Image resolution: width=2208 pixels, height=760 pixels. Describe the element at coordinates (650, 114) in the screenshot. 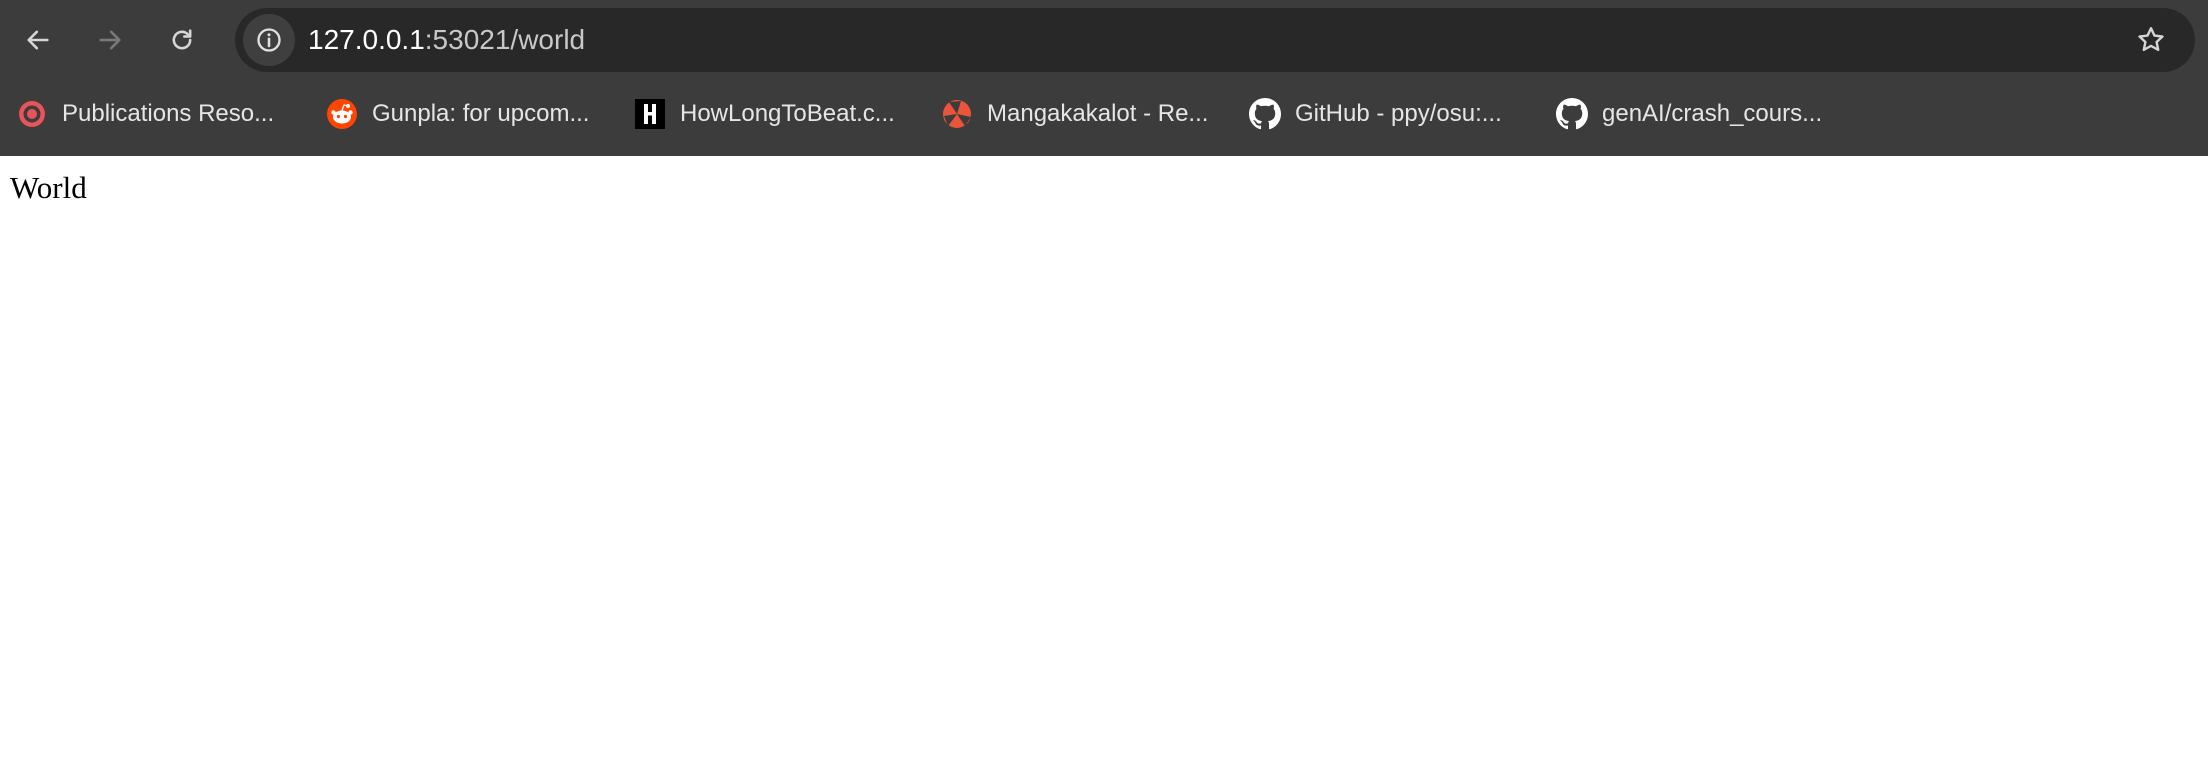

I see `hltb-icon` at that location.